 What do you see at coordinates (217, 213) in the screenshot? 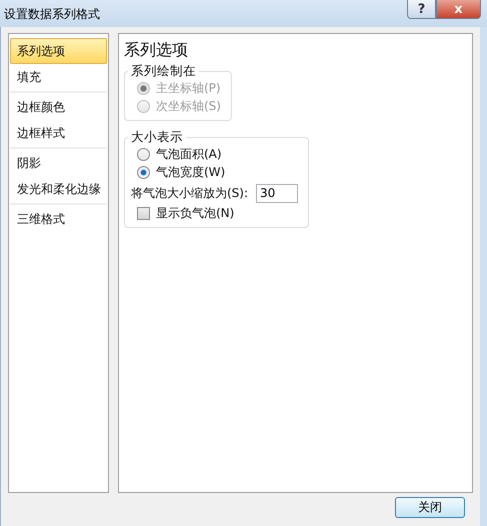
I see `negative-bubbles-checkbox: 显示负气泡(N)` at bounding box center [217, 213].